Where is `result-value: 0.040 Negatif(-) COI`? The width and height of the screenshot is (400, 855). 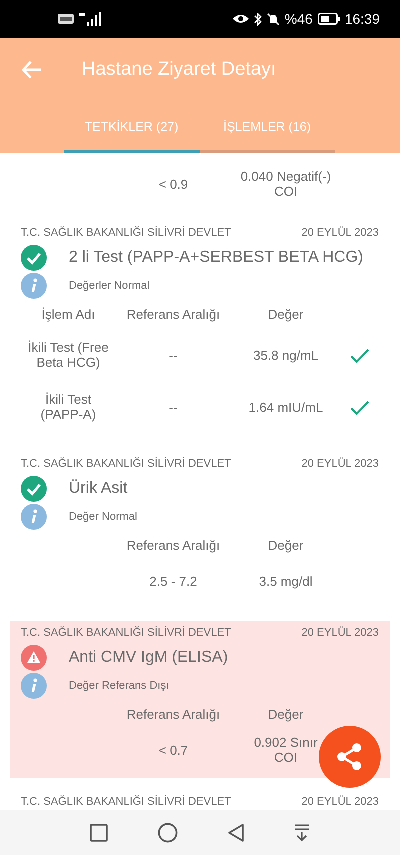
result-value: 0.040 Negatif(-) COI is located at coordinates (286, 185).